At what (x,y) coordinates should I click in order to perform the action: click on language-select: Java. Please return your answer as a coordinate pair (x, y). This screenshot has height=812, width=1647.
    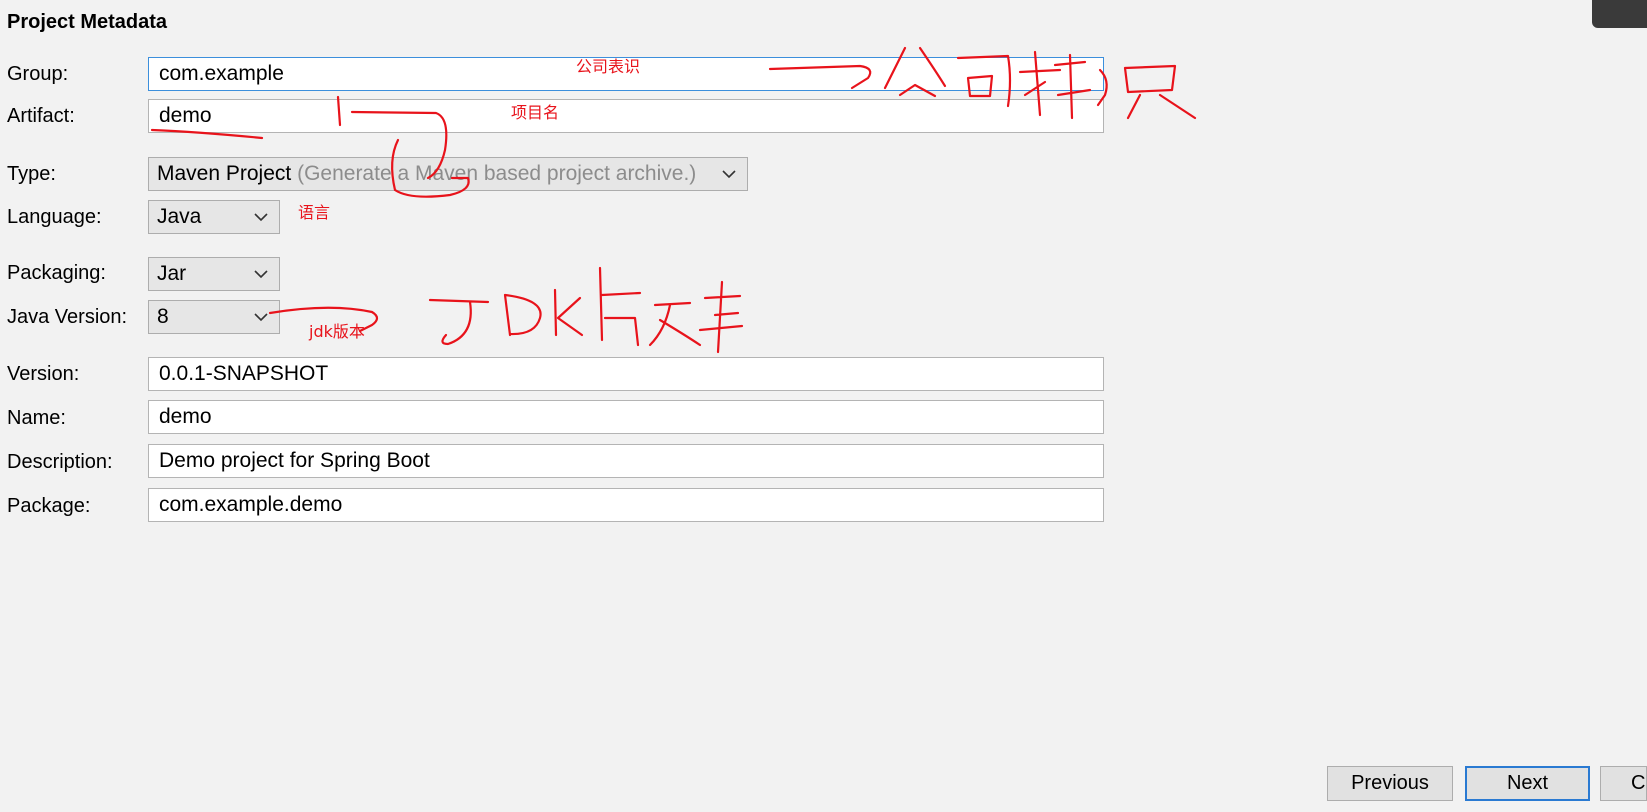
    Looking at the image, I should click on (214, 217).